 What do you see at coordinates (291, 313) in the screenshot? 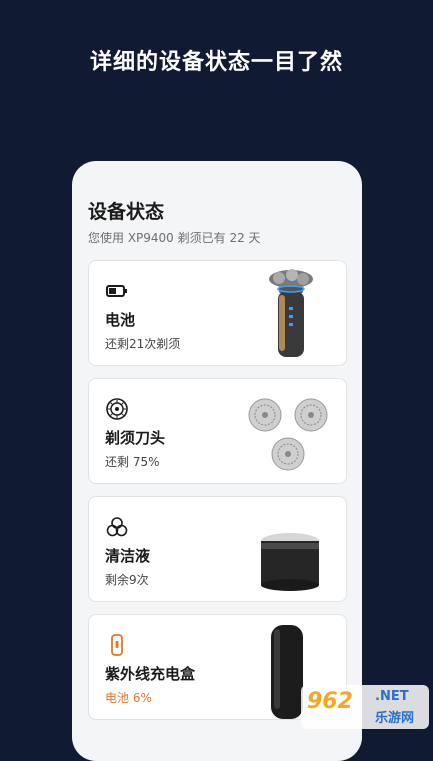
I see `shaver-image` at bounding box center [291, 313].